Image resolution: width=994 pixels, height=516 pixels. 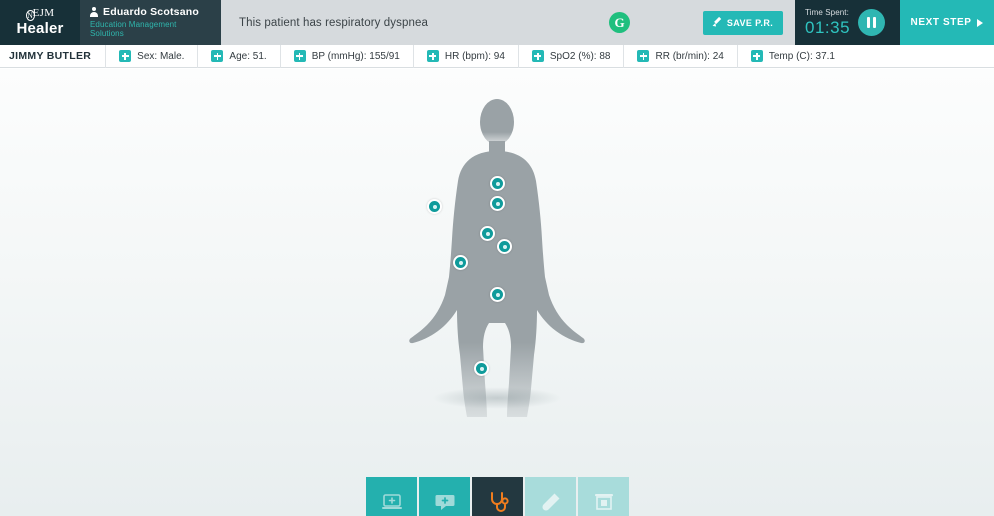 I want to click on xray-film-icon, so click(x=603, y=502).